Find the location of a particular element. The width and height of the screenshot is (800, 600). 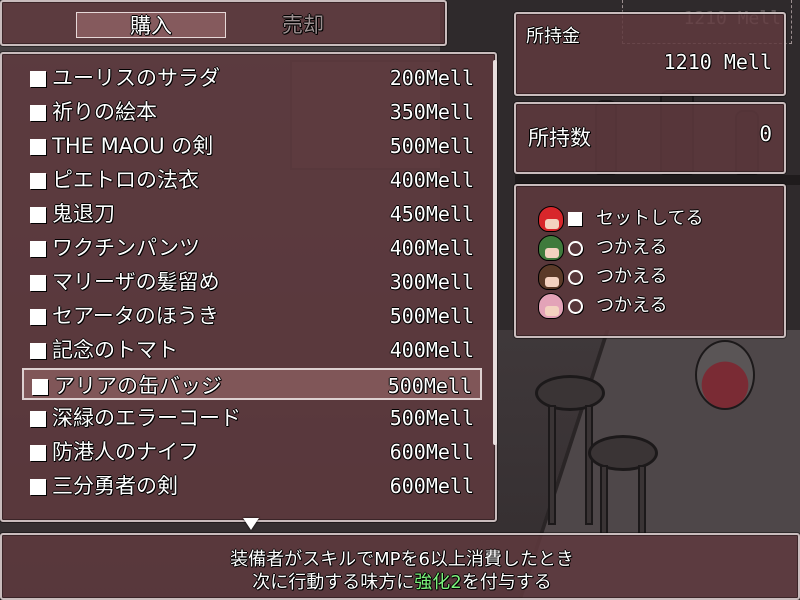

item-name: 深緑のエラーコード is located at coordinates (146, 418).